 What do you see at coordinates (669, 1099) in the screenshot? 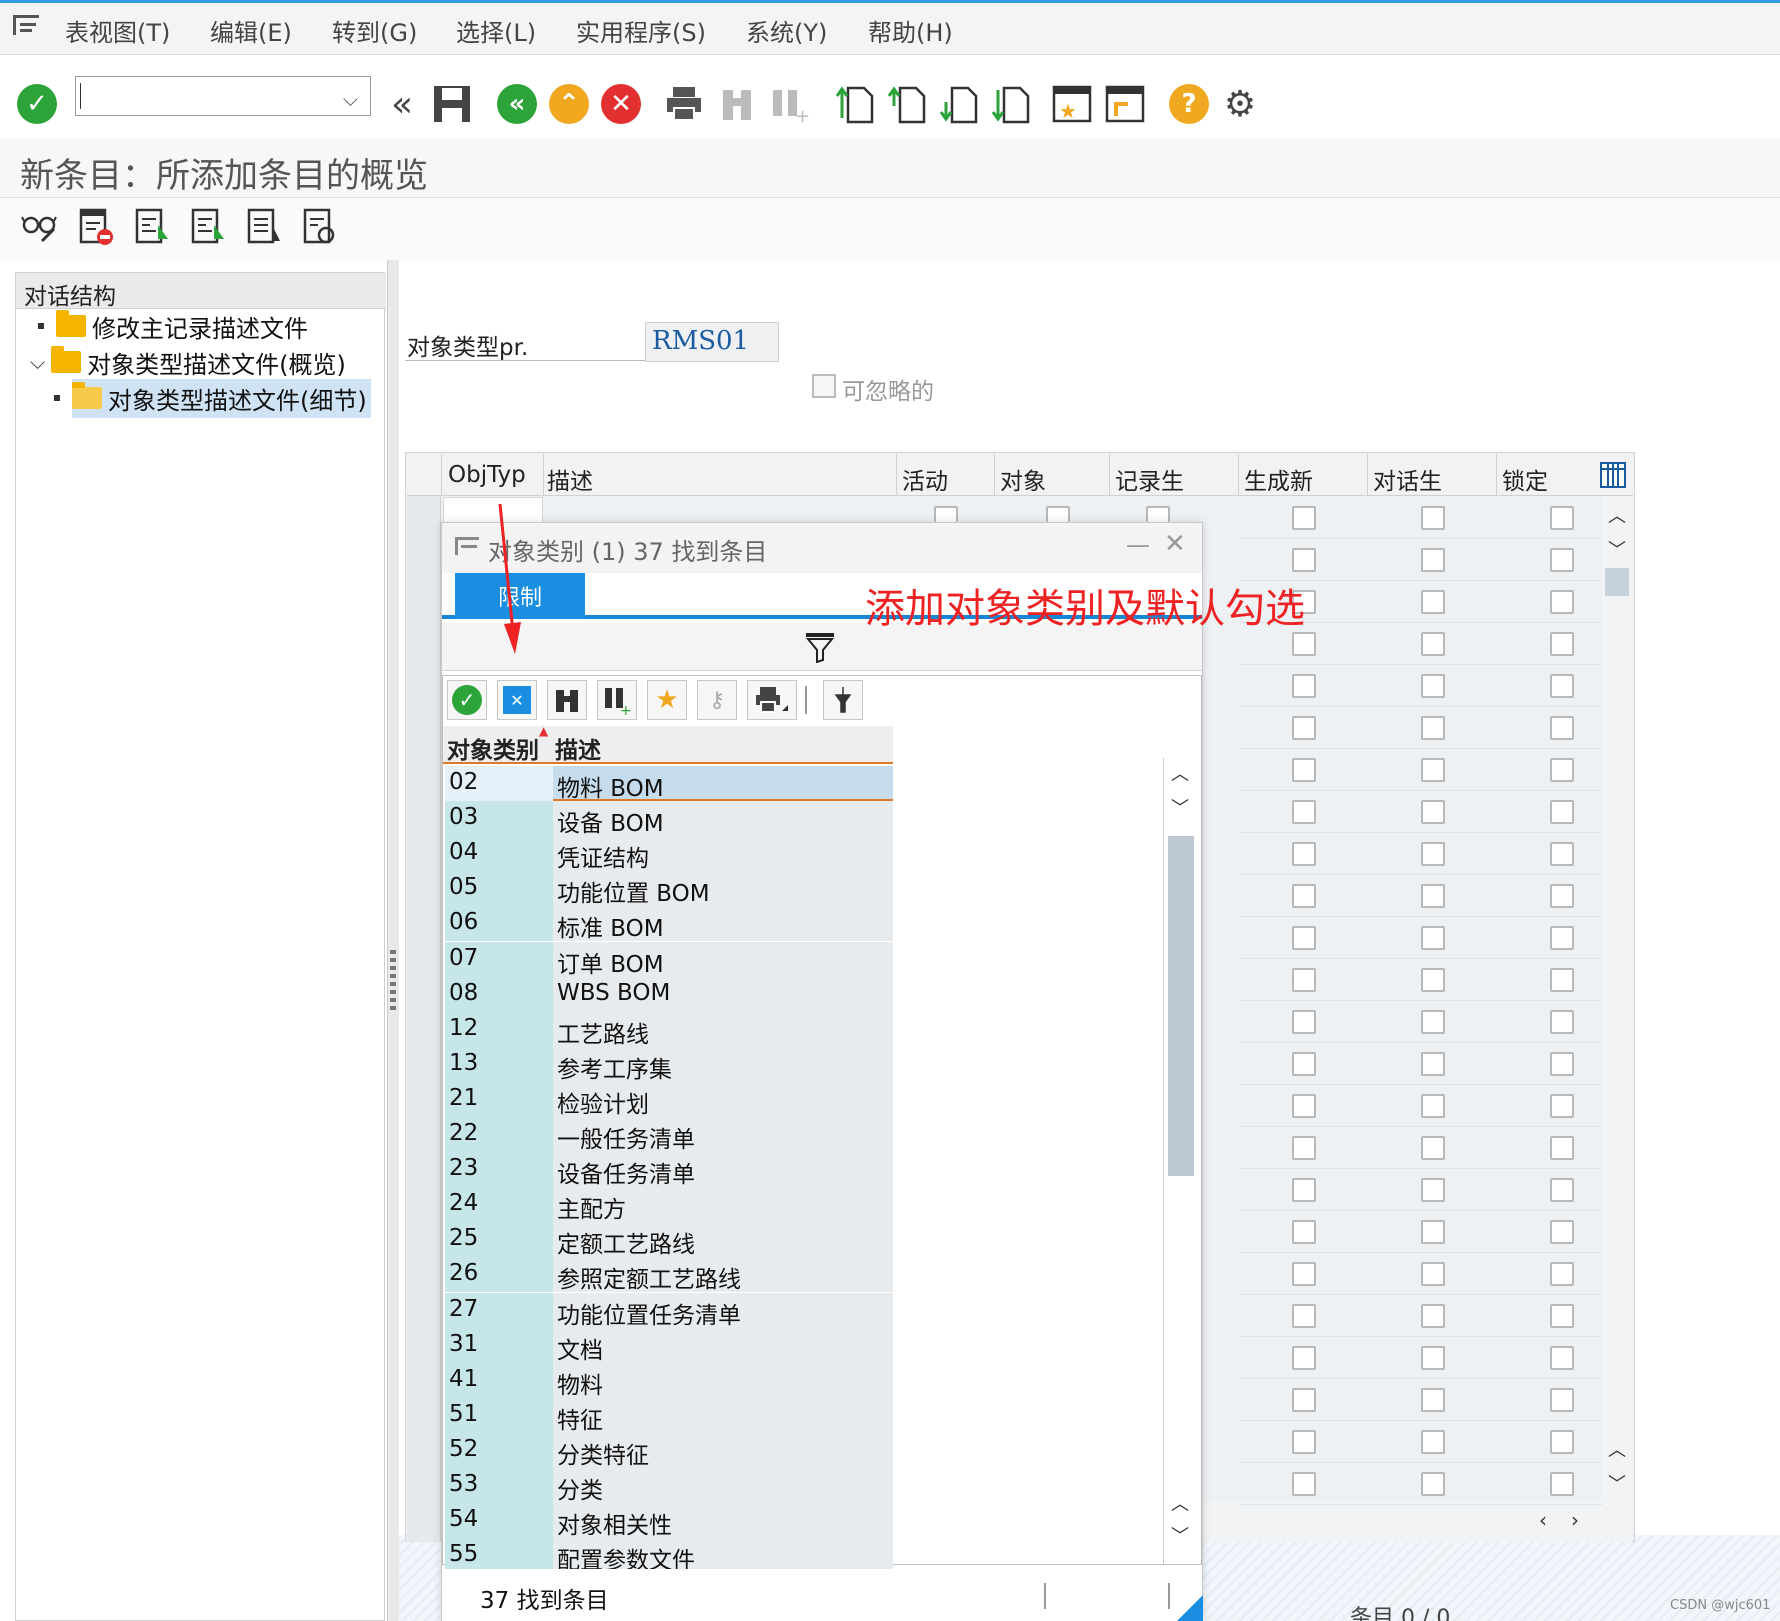
I see `list-item: 21 检验计划` at bounding box center [669, 1099].